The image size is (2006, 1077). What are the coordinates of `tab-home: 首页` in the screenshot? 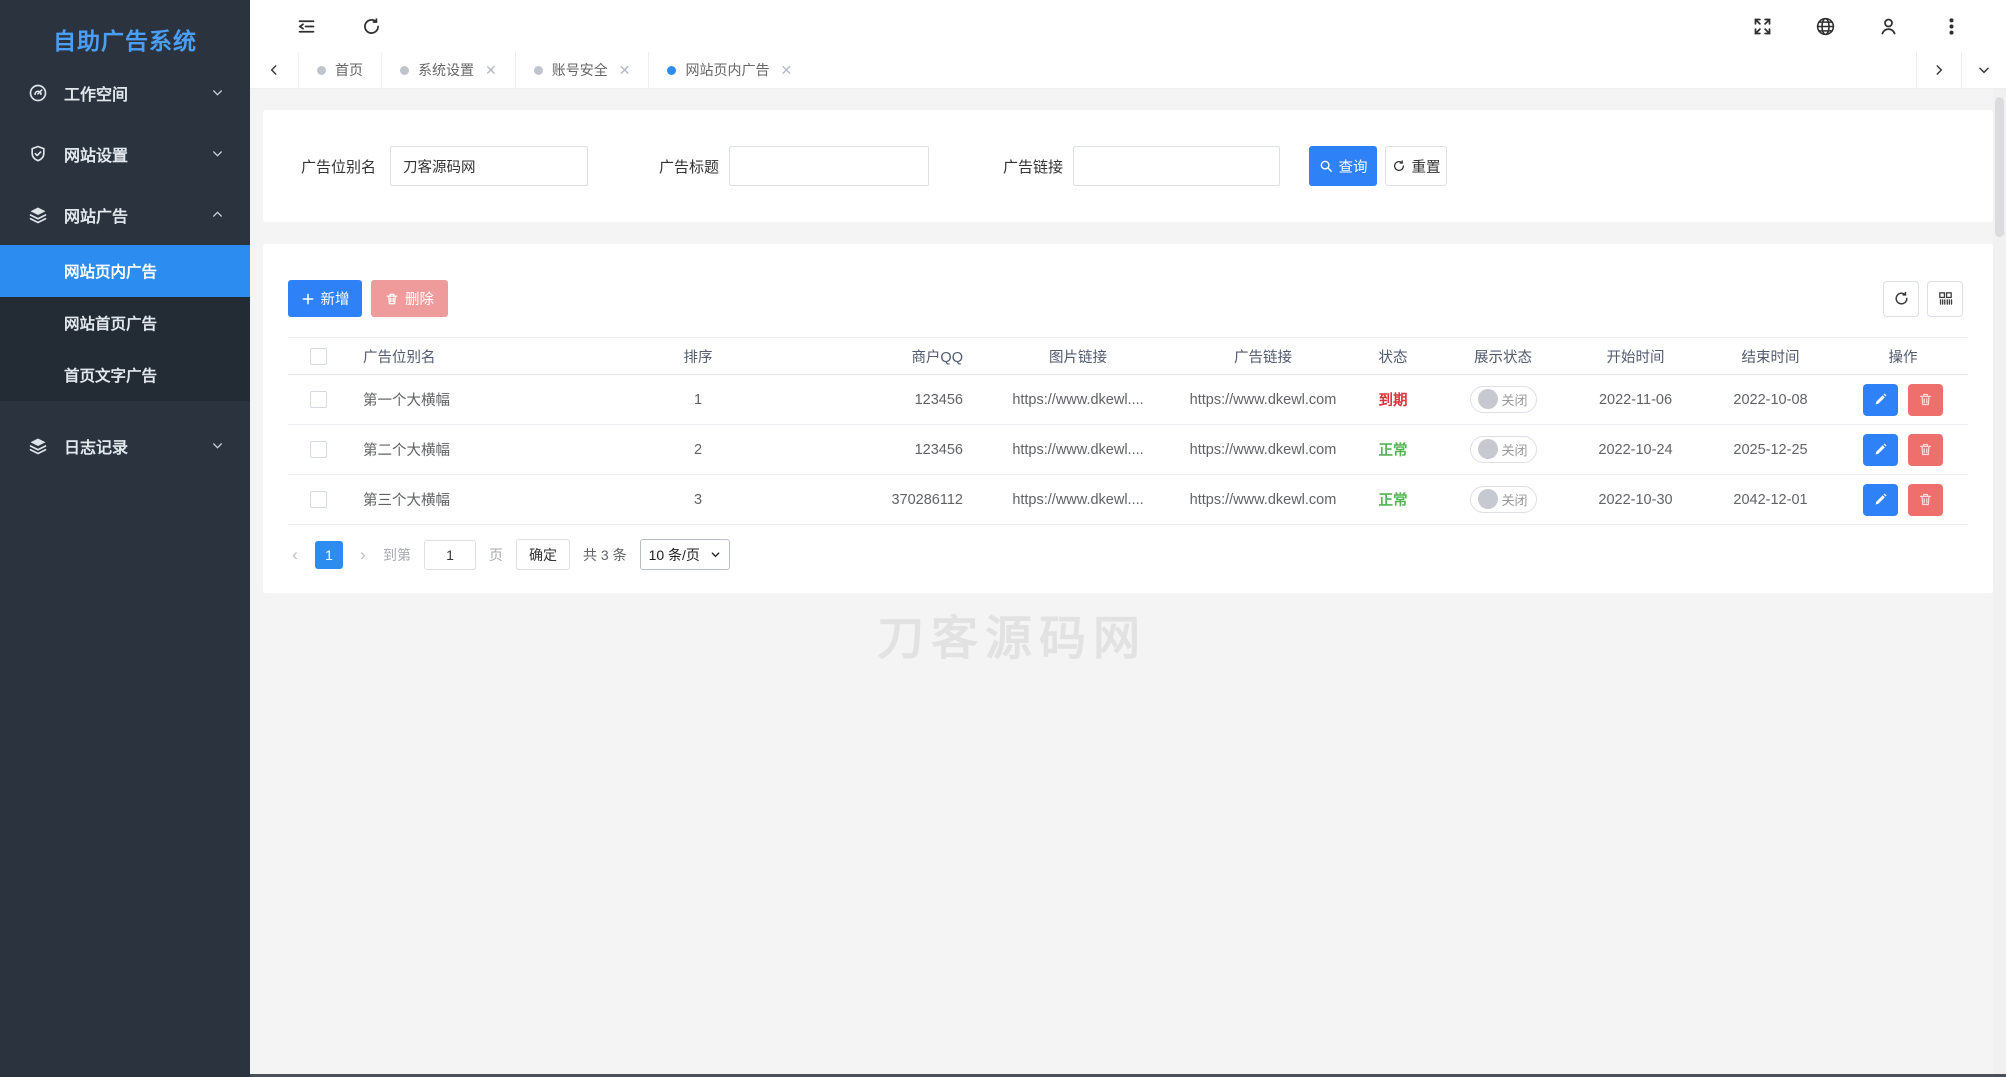 It's located at (339, 70).